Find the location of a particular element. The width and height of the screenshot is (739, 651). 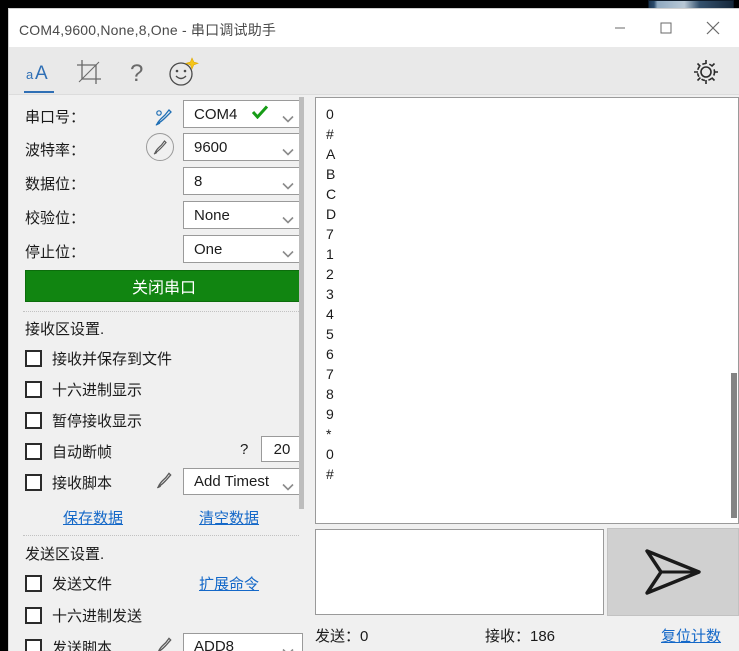

checkbox-row-save-to-file: 接收并保存到文件 is located at coordinates (160, 359).